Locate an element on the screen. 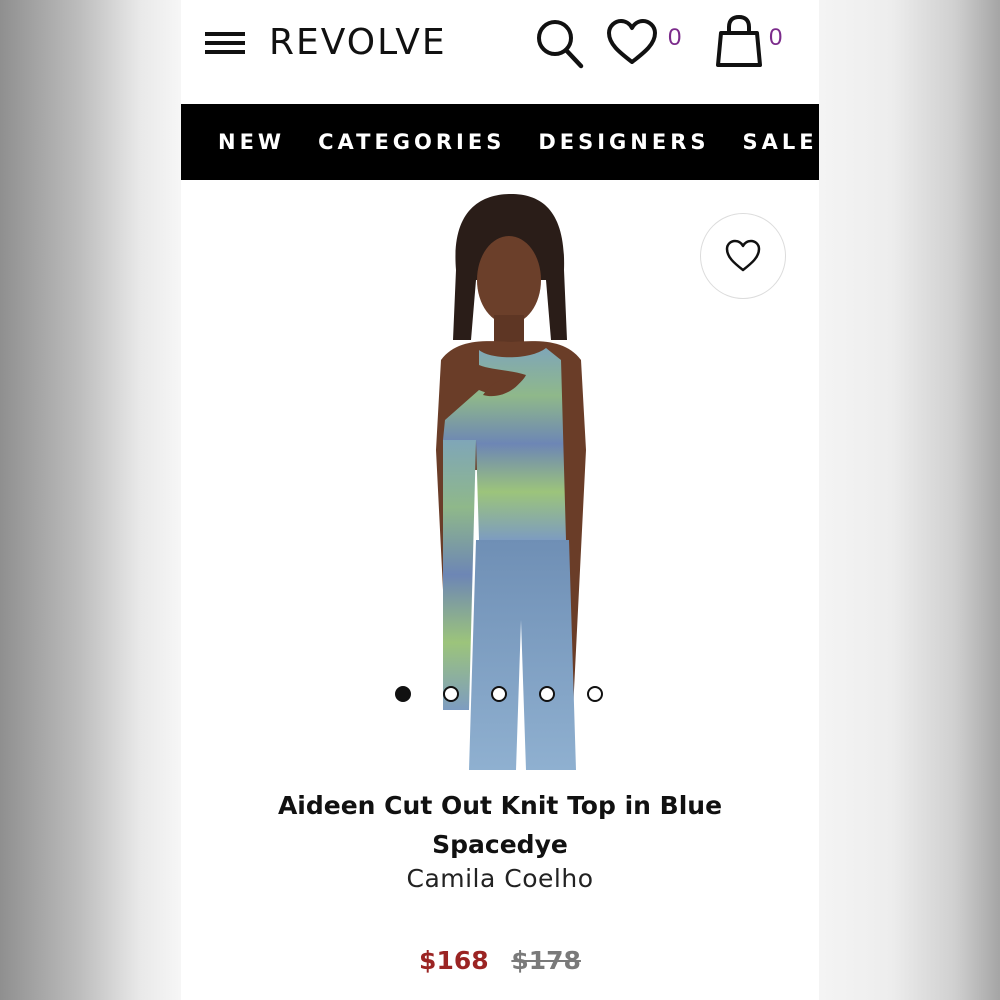 The image size is (1000, 1000). product-photo is located at coordinates (511, 482).